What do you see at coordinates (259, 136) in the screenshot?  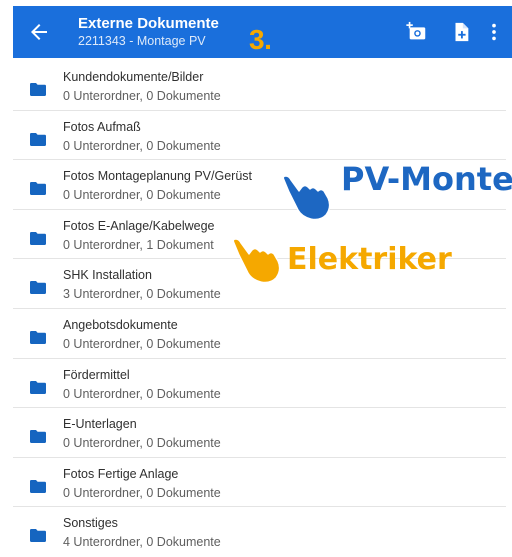 I see `folder-row: Fotos Aufmaß 0 Unterordner, 0 Dokumente` at bounding box center [259, 136].